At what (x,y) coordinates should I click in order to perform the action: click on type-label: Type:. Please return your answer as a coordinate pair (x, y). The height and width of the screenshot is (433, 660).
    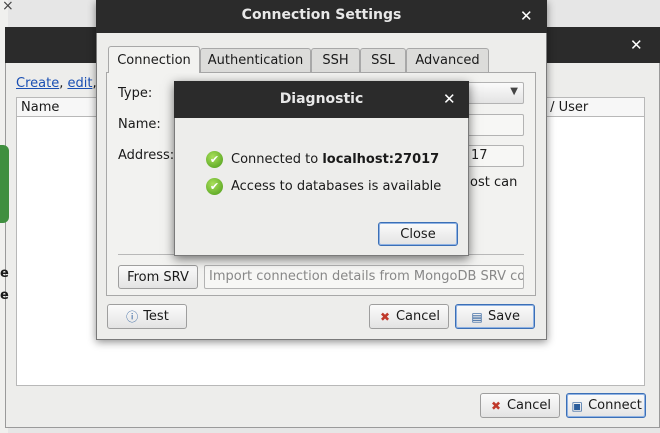
    Looking at the image, I should click on (135, 93).